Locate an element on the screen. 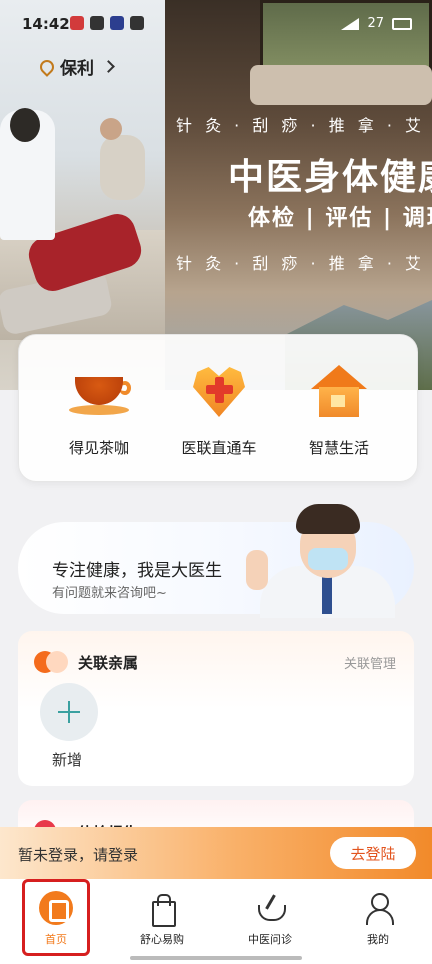 The width and height of the screenshot is (432, 964). banner-services-line-bottom: 针 灸 · 刮 痧 · 推 拿 · 艾 灸 is located at coordinates (304, 263).